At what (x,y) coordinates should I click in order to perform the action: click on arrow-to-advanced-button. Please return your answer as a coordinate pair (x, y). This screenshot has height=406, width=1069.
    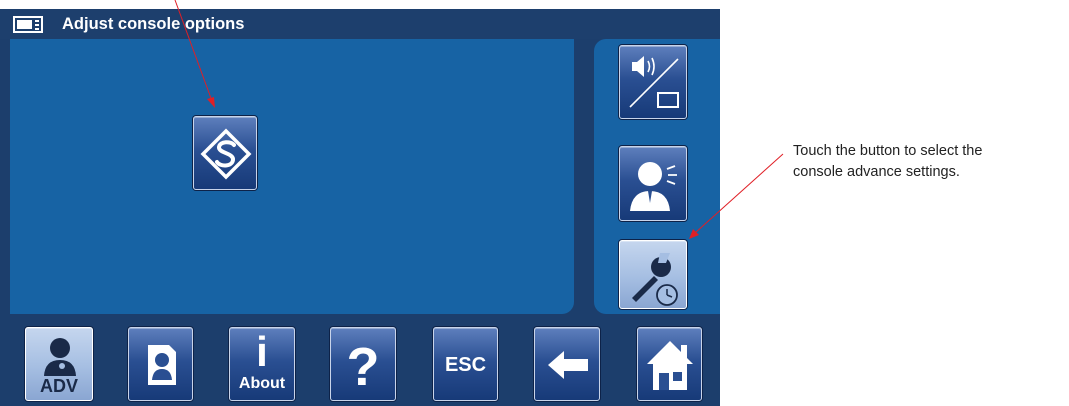
    Looking at the image, I should click on (739, 193).